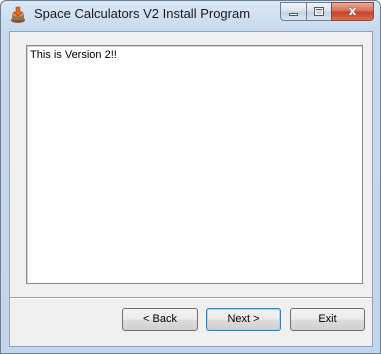 The height and width of the screenshot is (354, 381). I want to click on info-text: This is Version 2!!, so click(73, 55).